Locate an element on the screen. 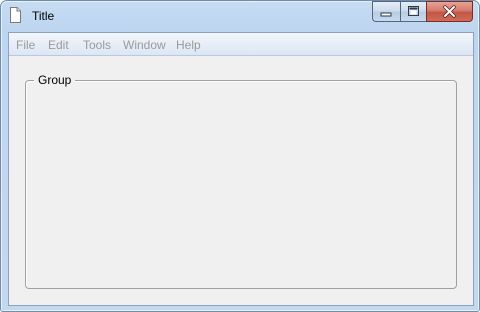 This screenshot has width=480, height=312. menu-file: File is located at coordinates (25, 45).